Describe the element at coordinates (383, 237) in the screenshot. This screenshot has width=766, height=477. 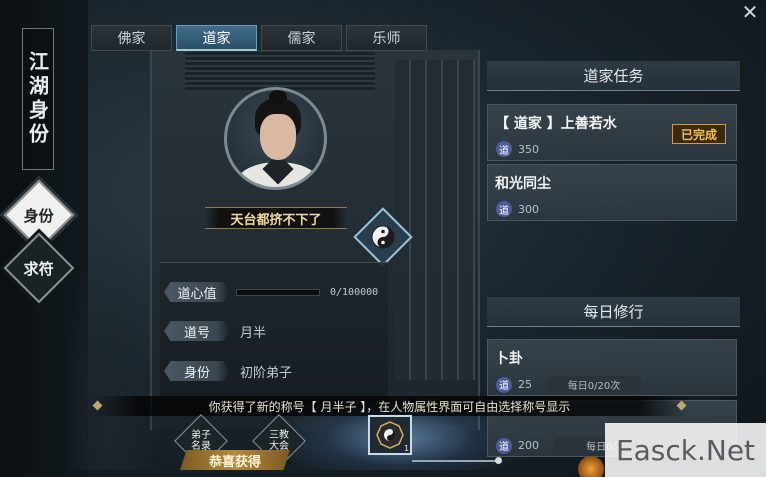
I see `taiji-icon` at that location.